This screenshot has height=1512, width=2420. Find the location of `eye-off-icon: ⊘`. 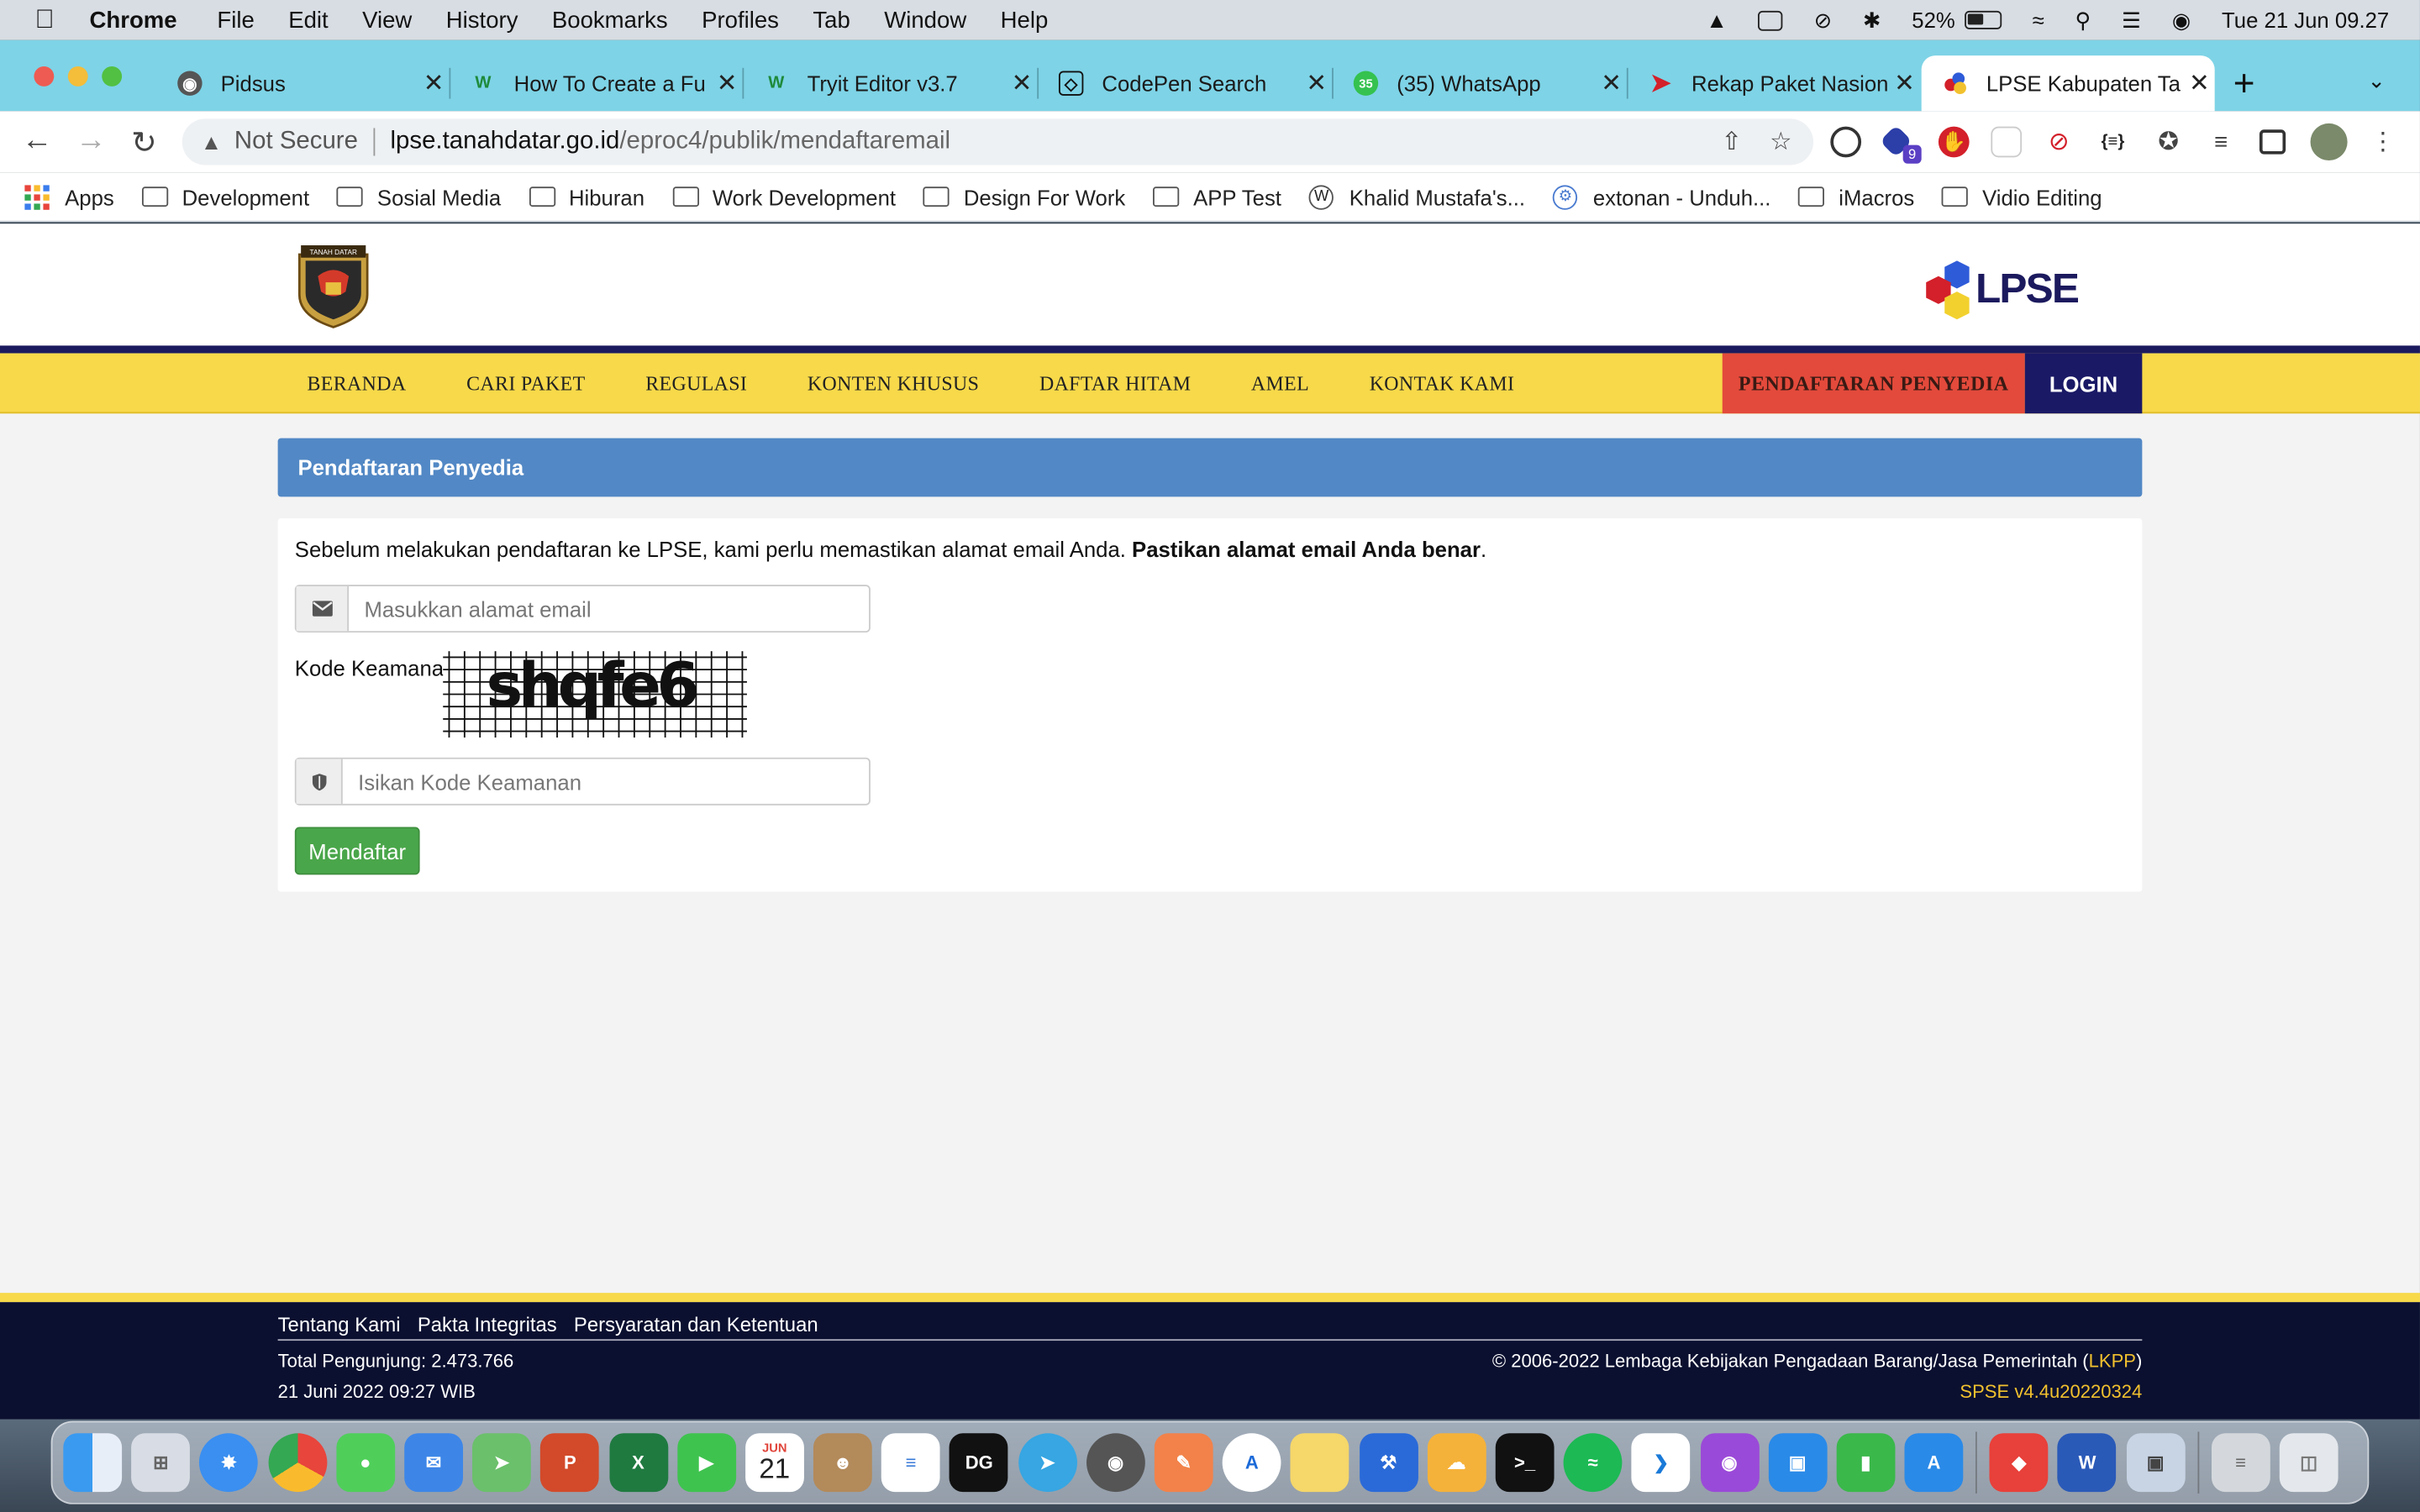

eye-off-icon: ⊘ is located at coordinates (2059, 142).